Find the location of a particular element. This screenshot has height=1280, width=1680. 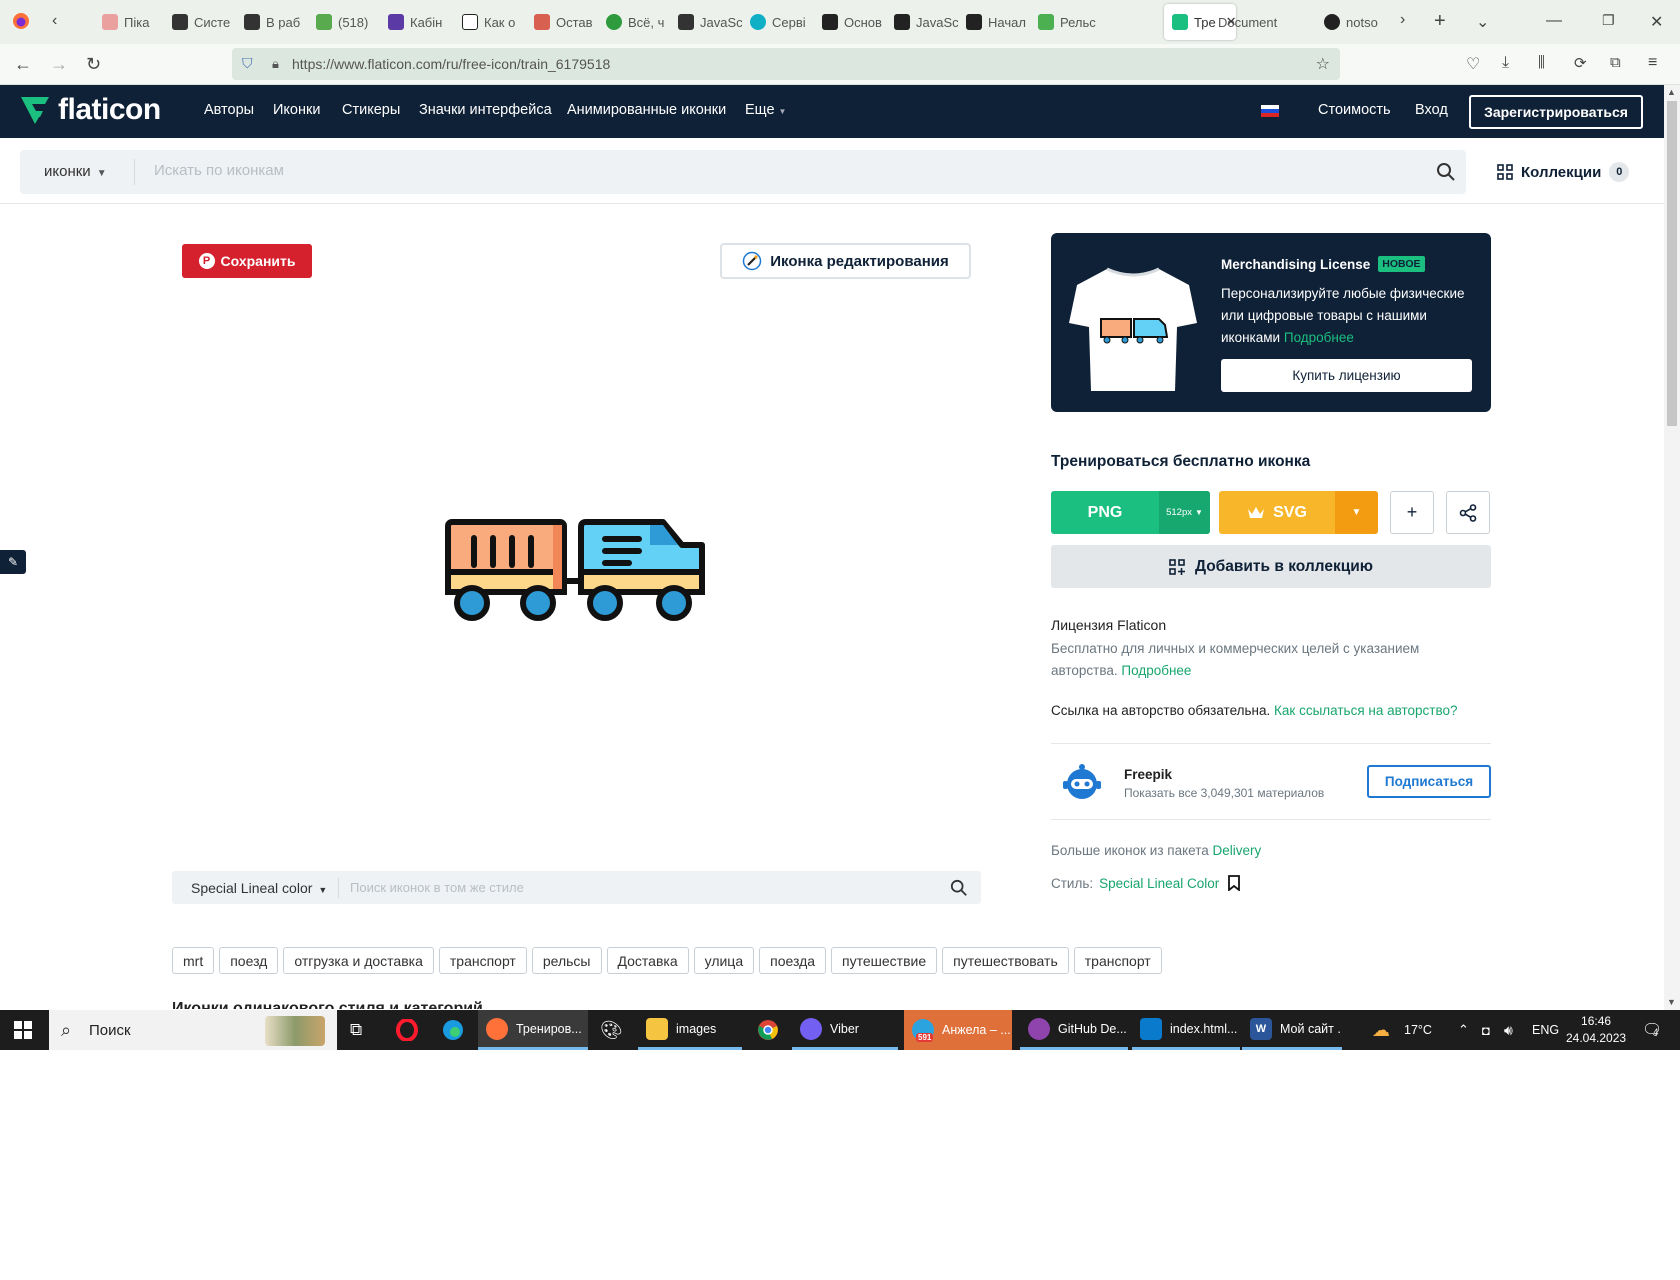

back-icon: ← is located at coordinates (23, 64).